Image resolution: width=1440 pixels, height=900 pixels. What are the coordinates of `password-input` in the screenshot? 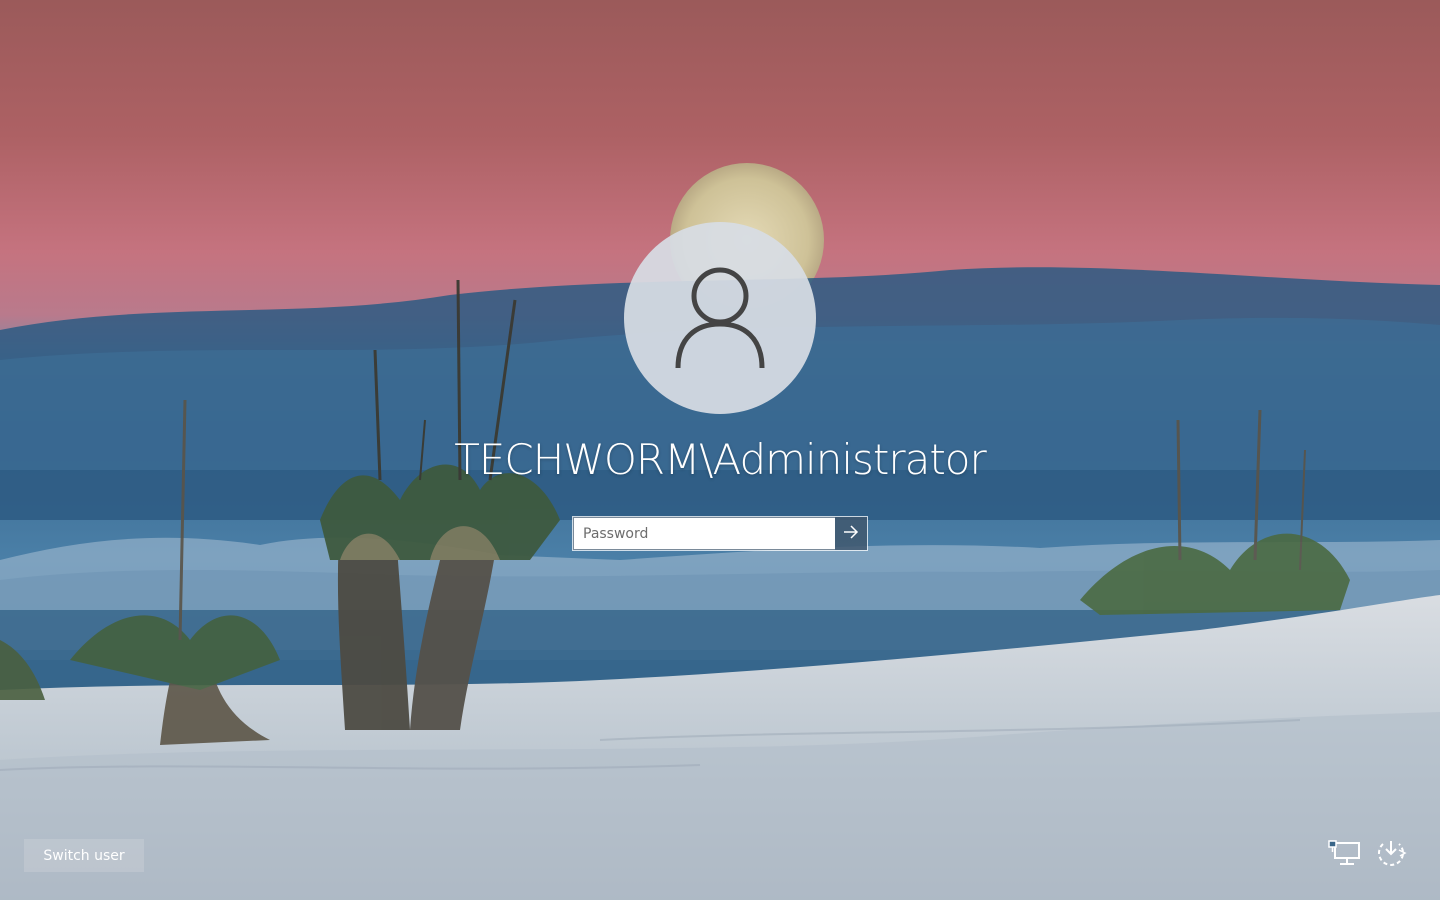 It's located at (704, 533).